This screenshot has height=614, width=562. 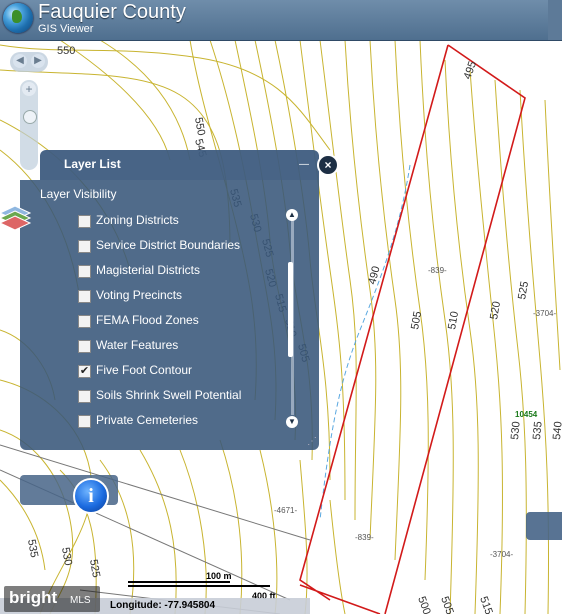 What do you see at coordinates (526, 414) in the screenshot?
I see `parcel-label: 10454` at bounding box center [526, 414].